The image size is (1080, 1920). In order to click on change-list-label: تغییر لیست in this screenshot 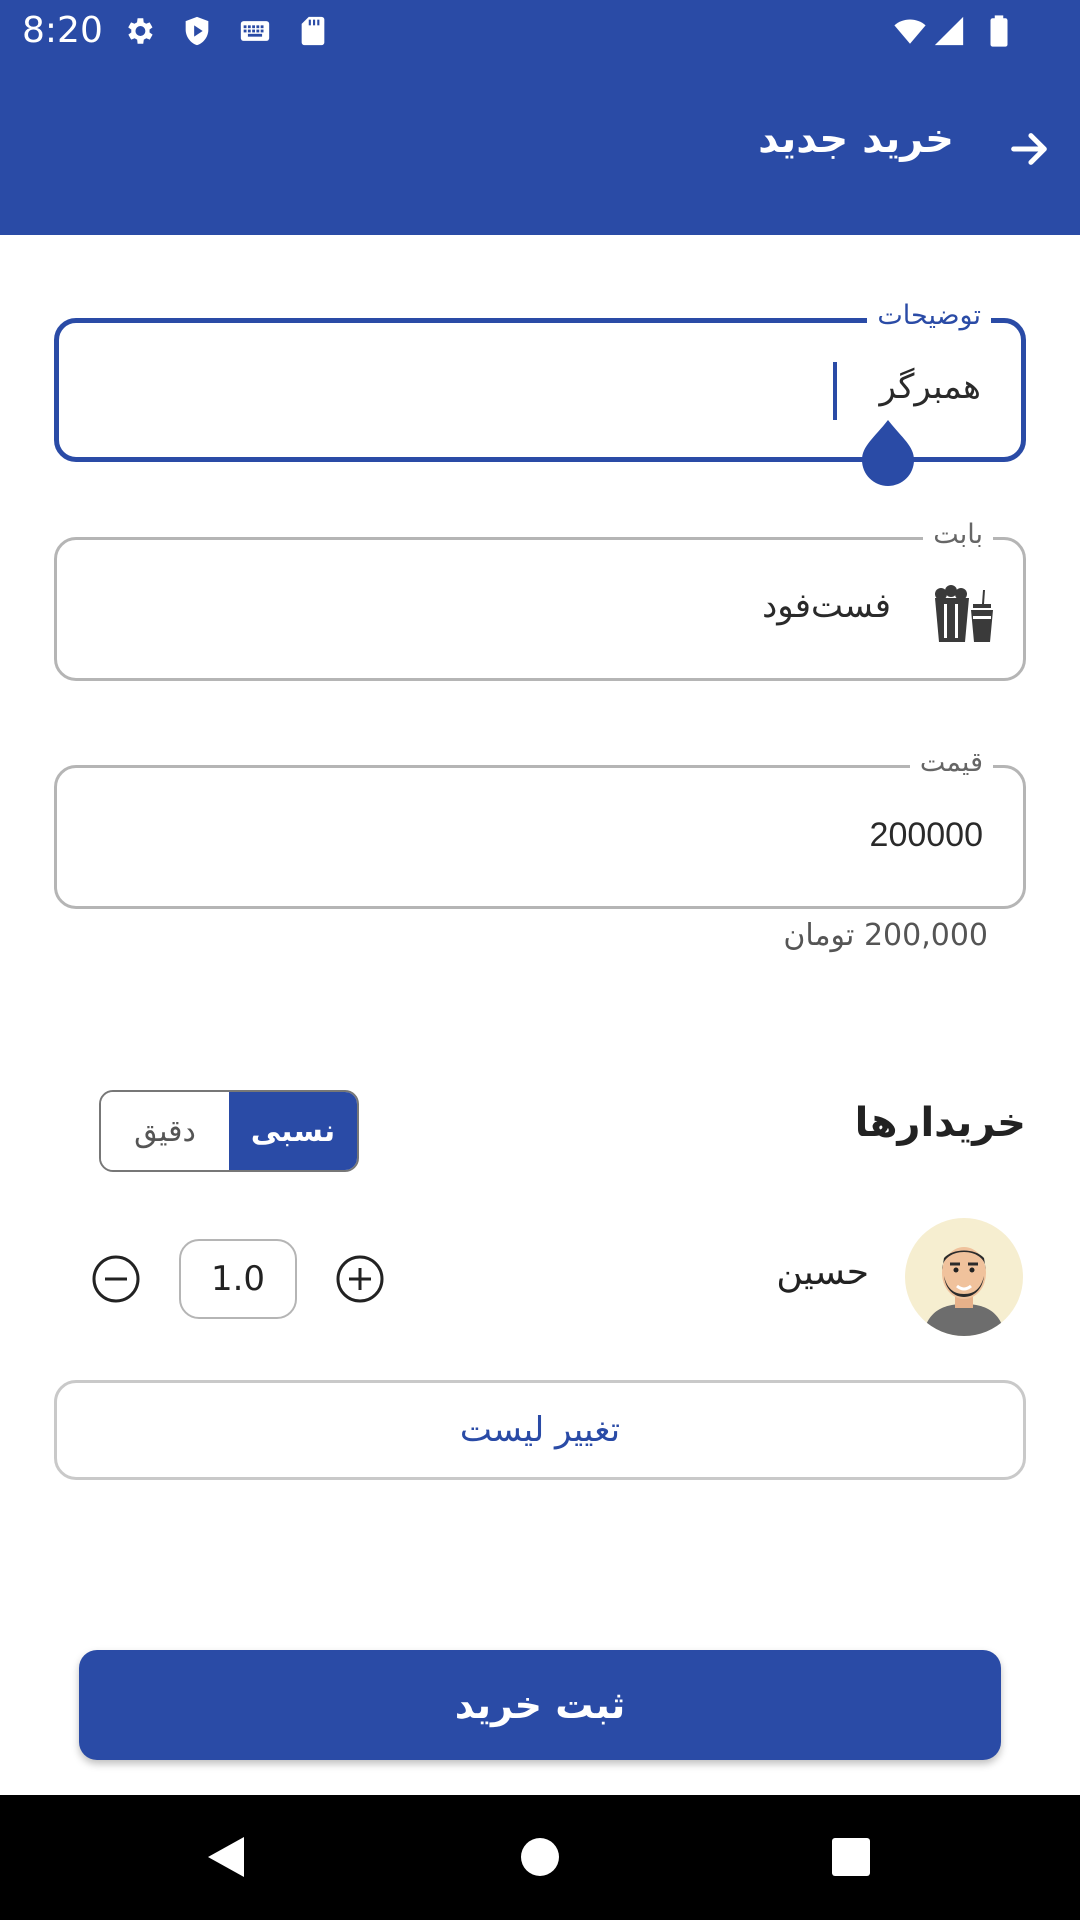, I will do `click(540, 1430)`.